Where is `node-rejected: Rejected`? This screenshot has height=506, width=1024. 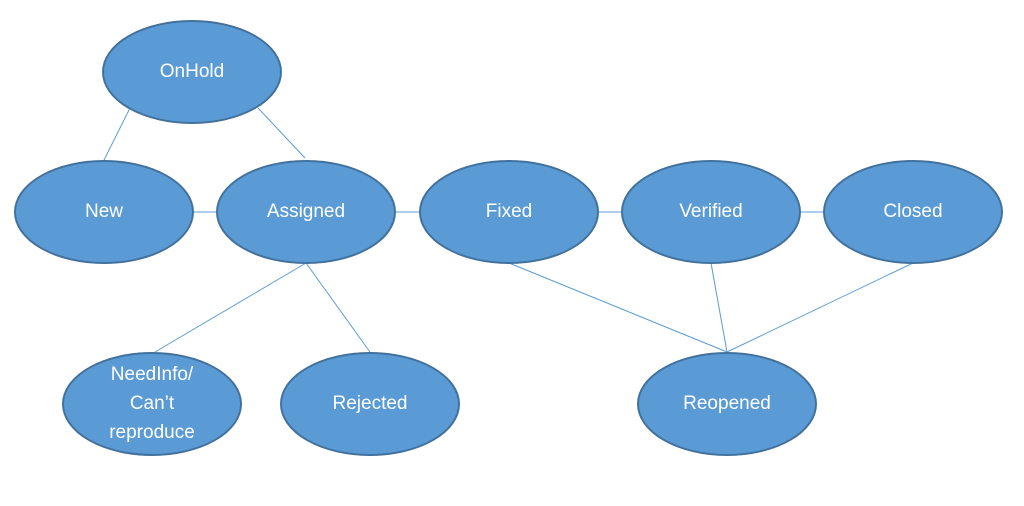
node-rejected: Rejected is located at coordinates (370, 404).